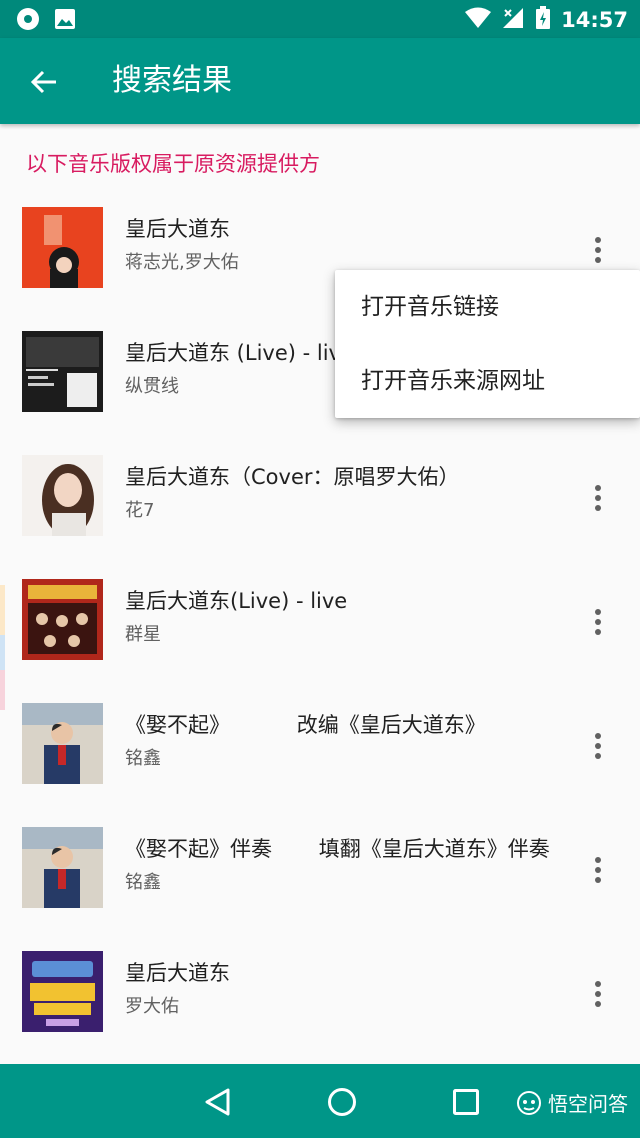  I want to click on song-title: 皇后大道东（Cover：原唱罗大佑）, so click(292, 477).